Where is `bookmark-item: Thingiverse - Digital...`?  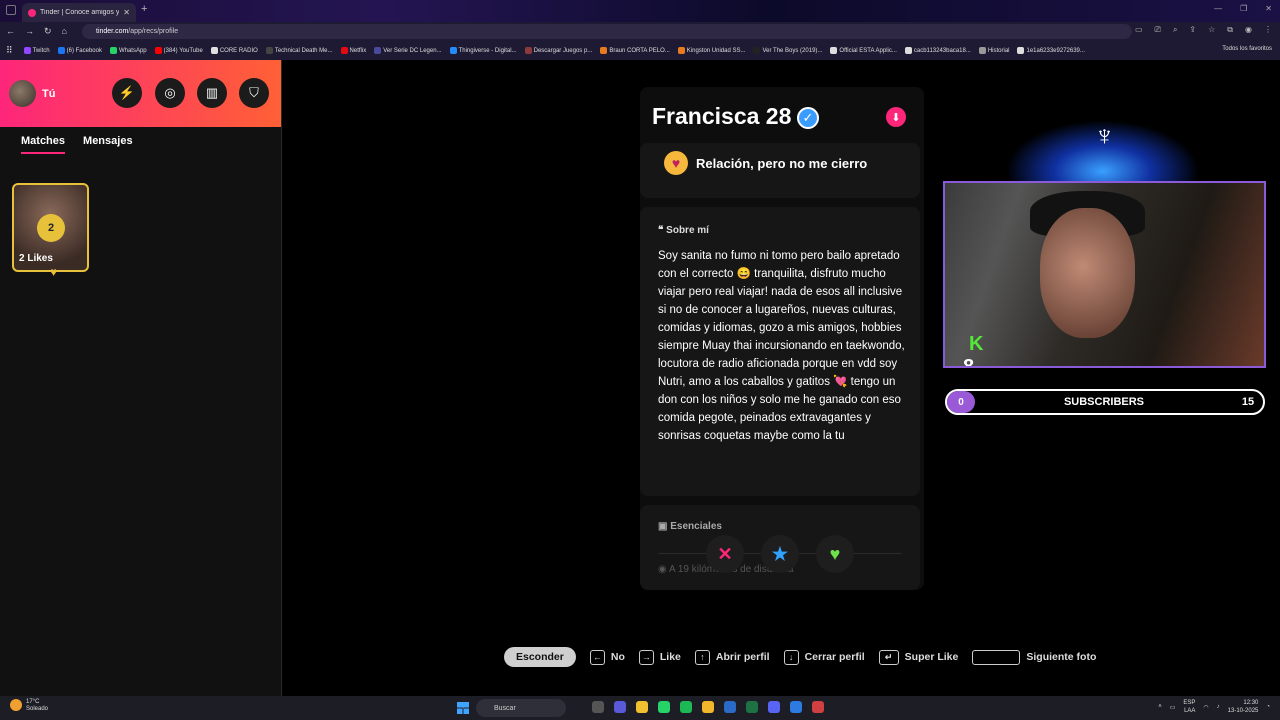 bookmark-item: Thingiverse - Digital... is located at coordinates (483, 50).